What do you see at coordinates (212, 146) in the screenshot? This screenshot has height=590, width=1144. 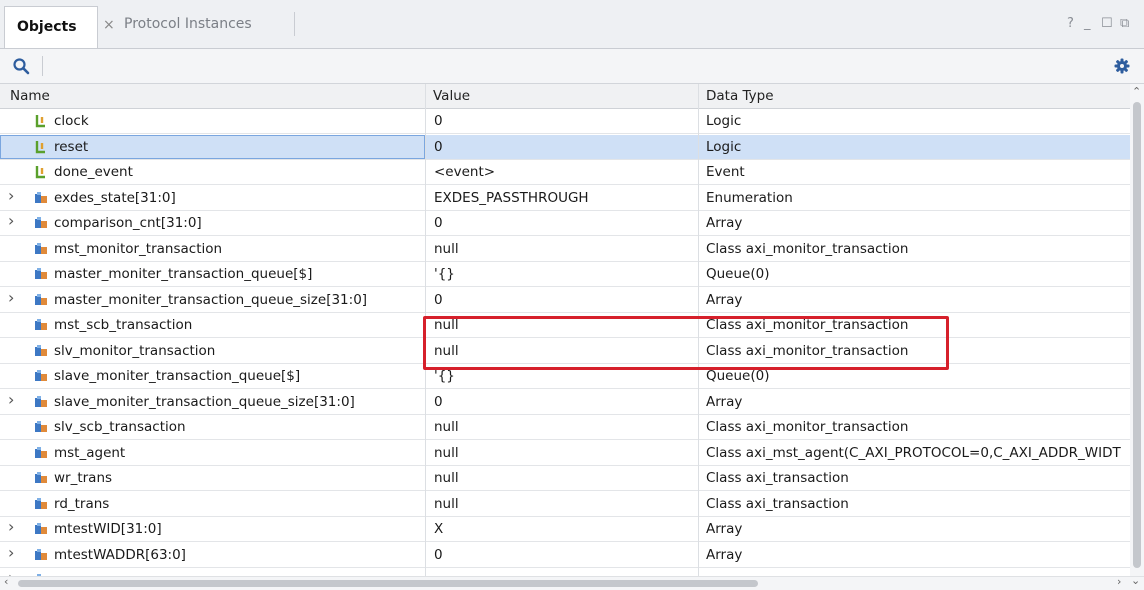 I see `name-cell: reset` at bounding box center [212, 146].